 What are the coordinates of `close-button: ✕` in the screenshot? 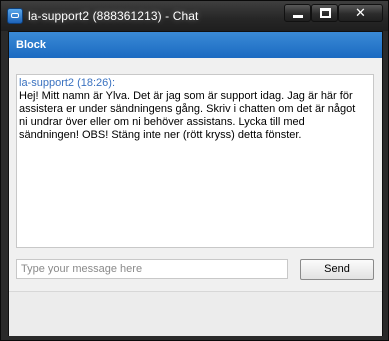 It's located at (360, 13).